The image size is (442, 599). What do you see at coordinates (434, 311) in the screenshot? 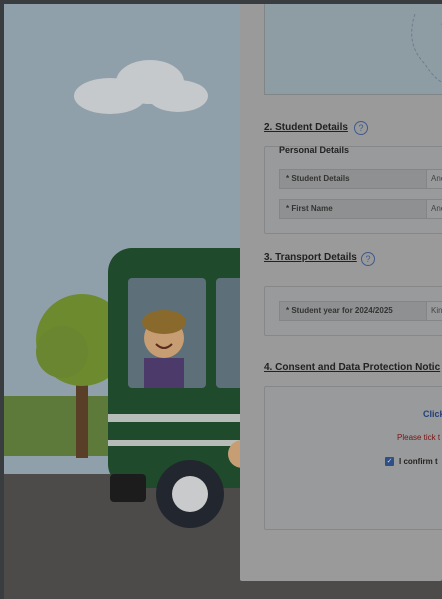
I see `field-value: Kin` at bounding box center [434, 311].